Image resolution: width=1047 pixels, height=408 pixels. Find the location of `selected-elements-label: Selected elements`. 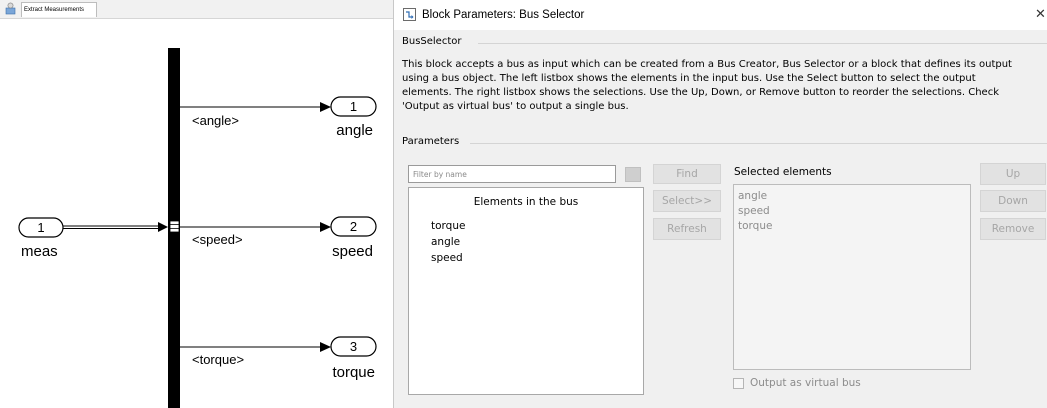

selected-elements-label: Selected elements is located at coordinates (783, 172).